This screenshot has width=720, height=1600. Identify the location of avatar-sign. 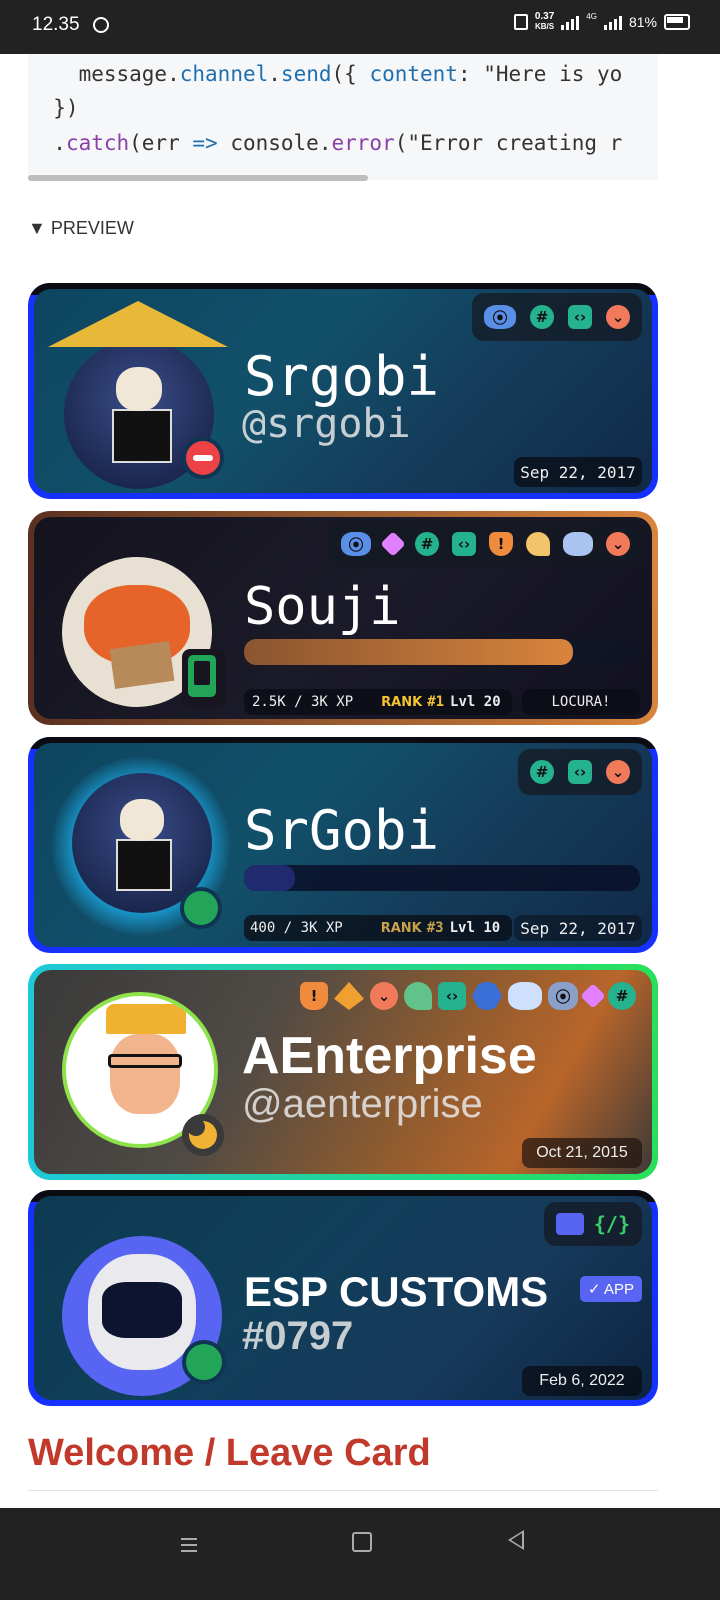
(142, 665).